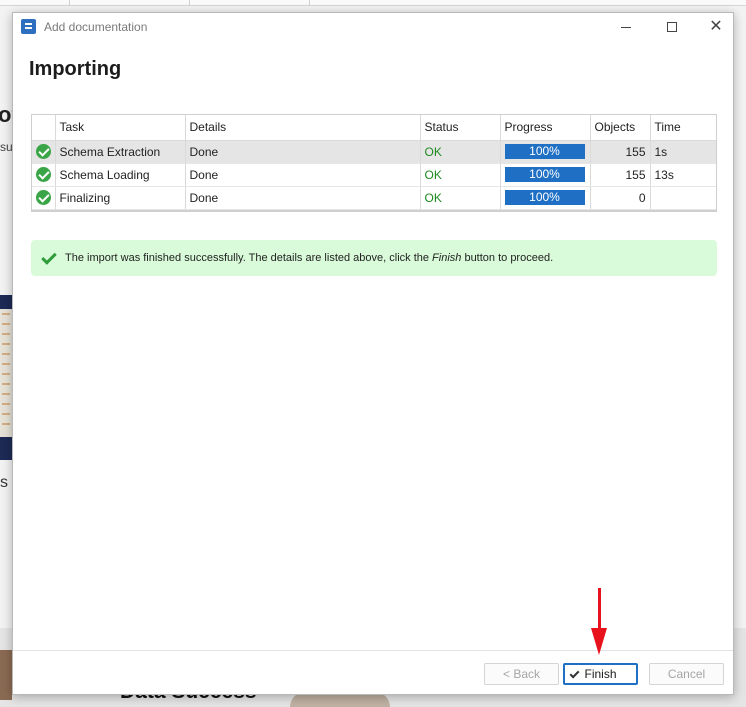 The image size is (746, 707). I want to click on title-bar: Add documentation ✕, so click(373, 27).